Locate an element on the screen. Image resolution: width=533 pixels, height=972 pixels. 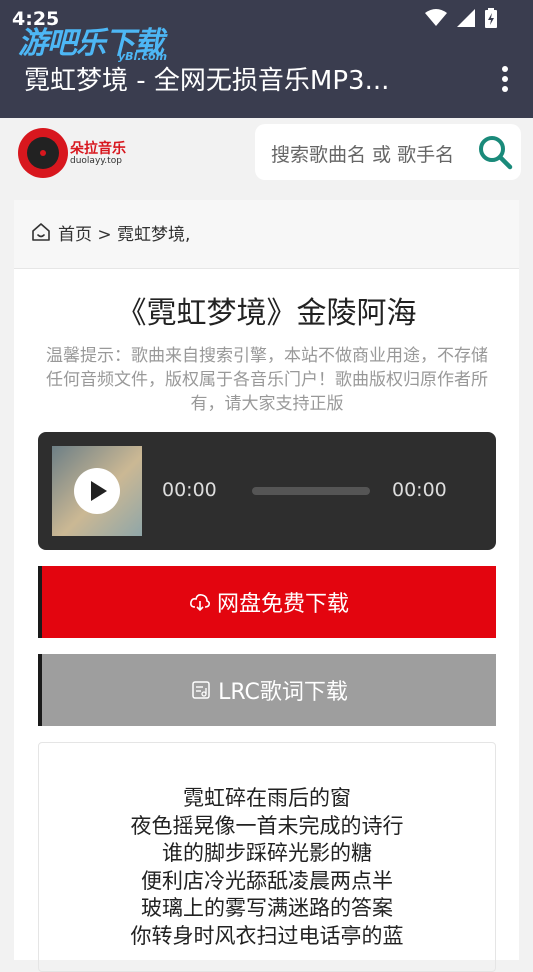
search-input: 搜索歌曲名 或 歌手名 is located at coordinates (362, 153).